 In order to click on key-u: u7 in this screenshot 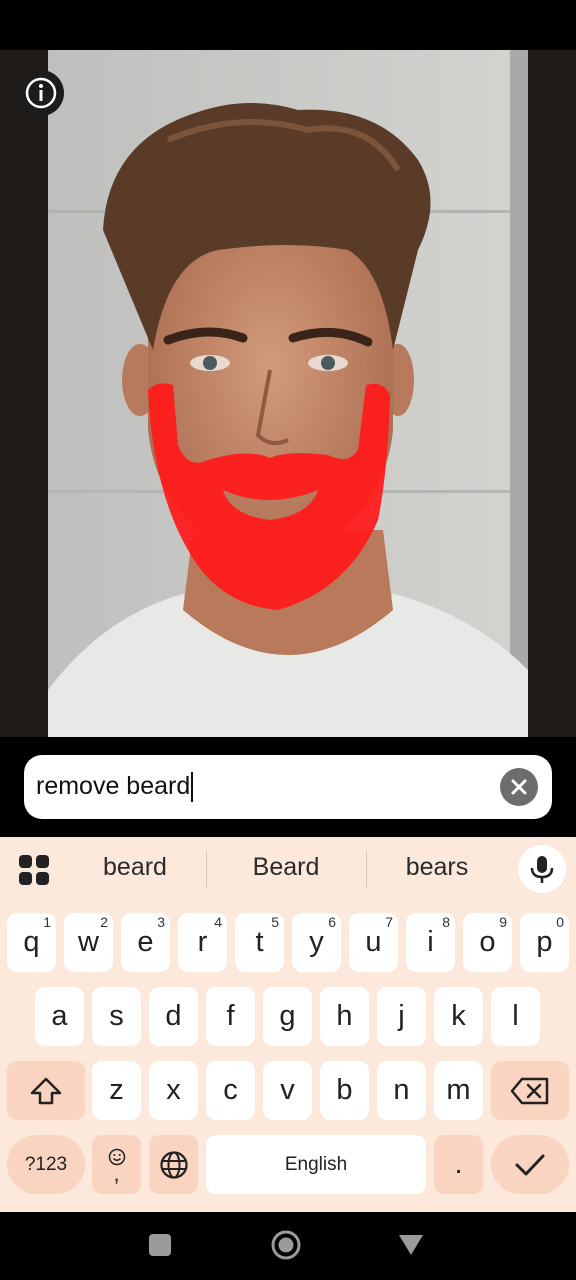, I will do `click(373, 942)`.